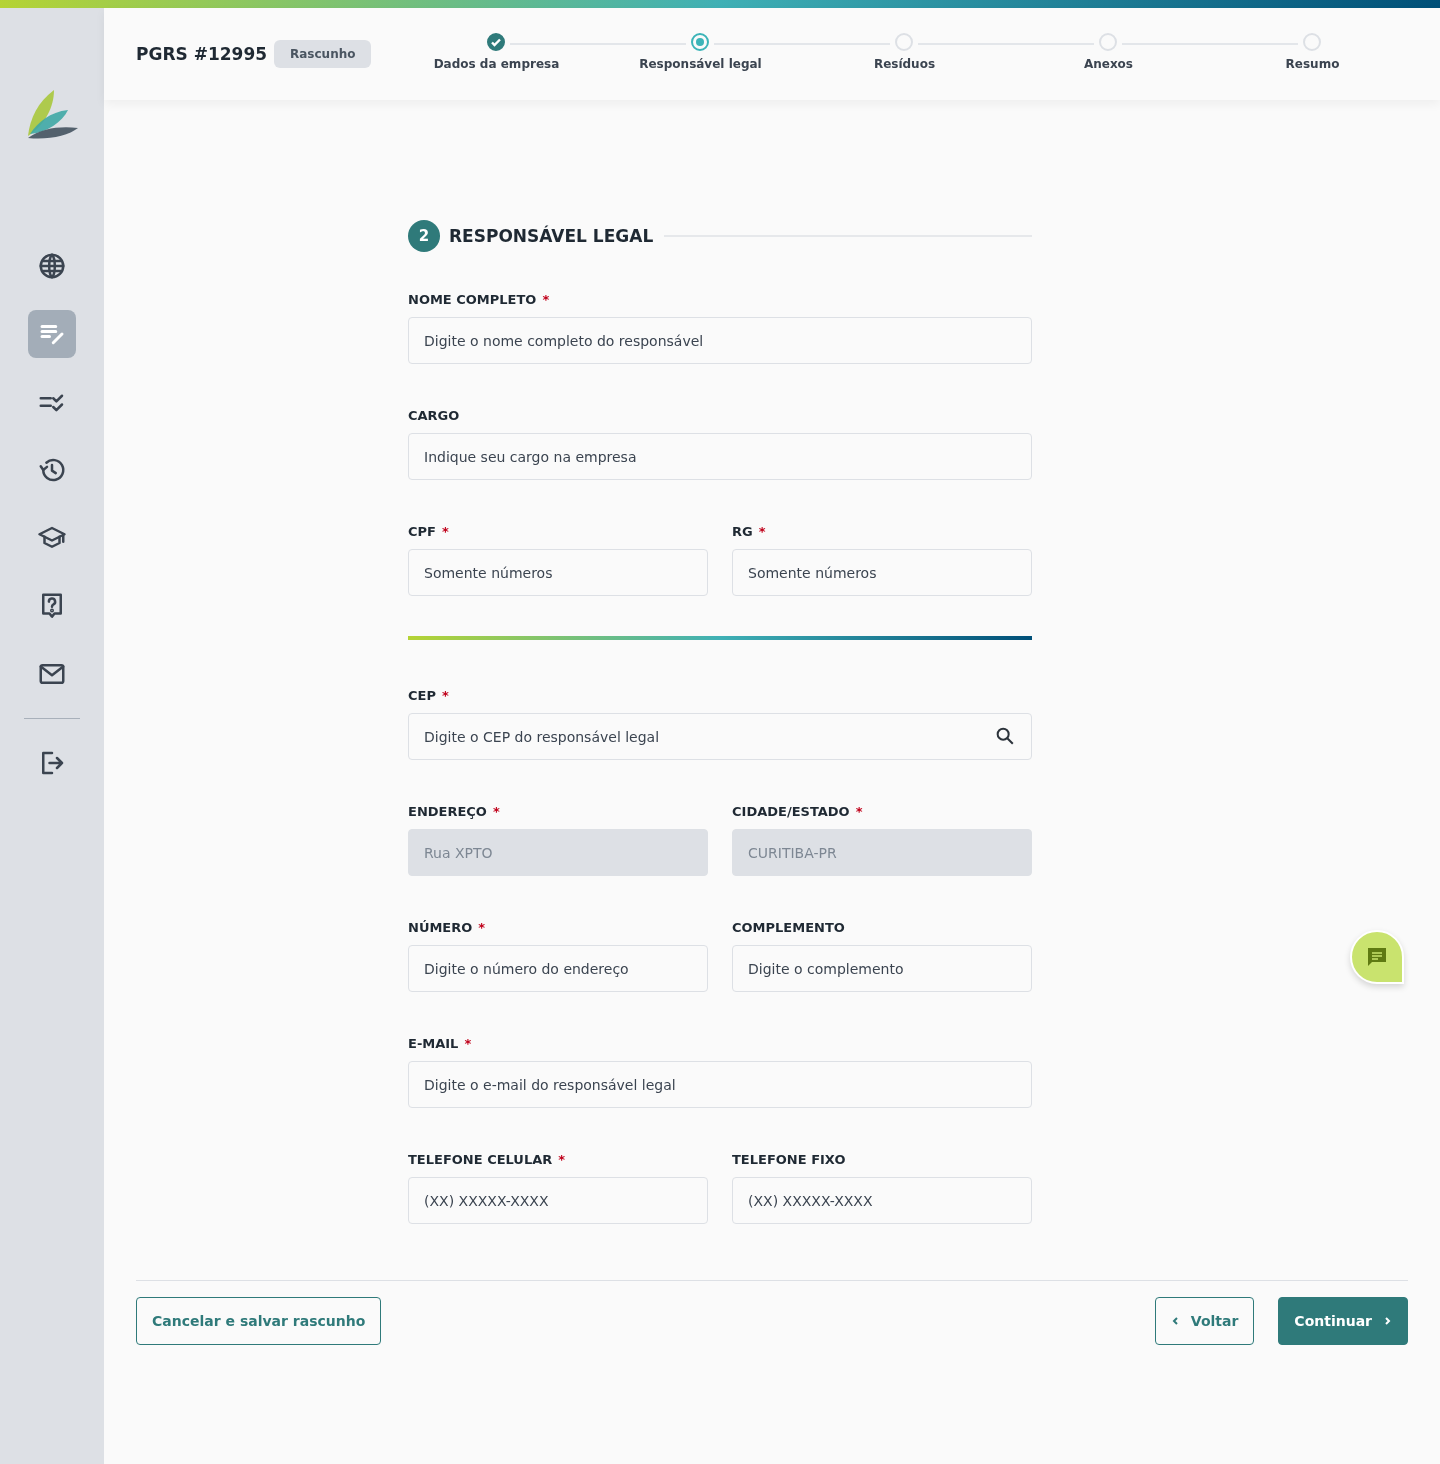 This screenshot has height=1464, width=1440. I want to click on chat-button, so click(1377, 957).